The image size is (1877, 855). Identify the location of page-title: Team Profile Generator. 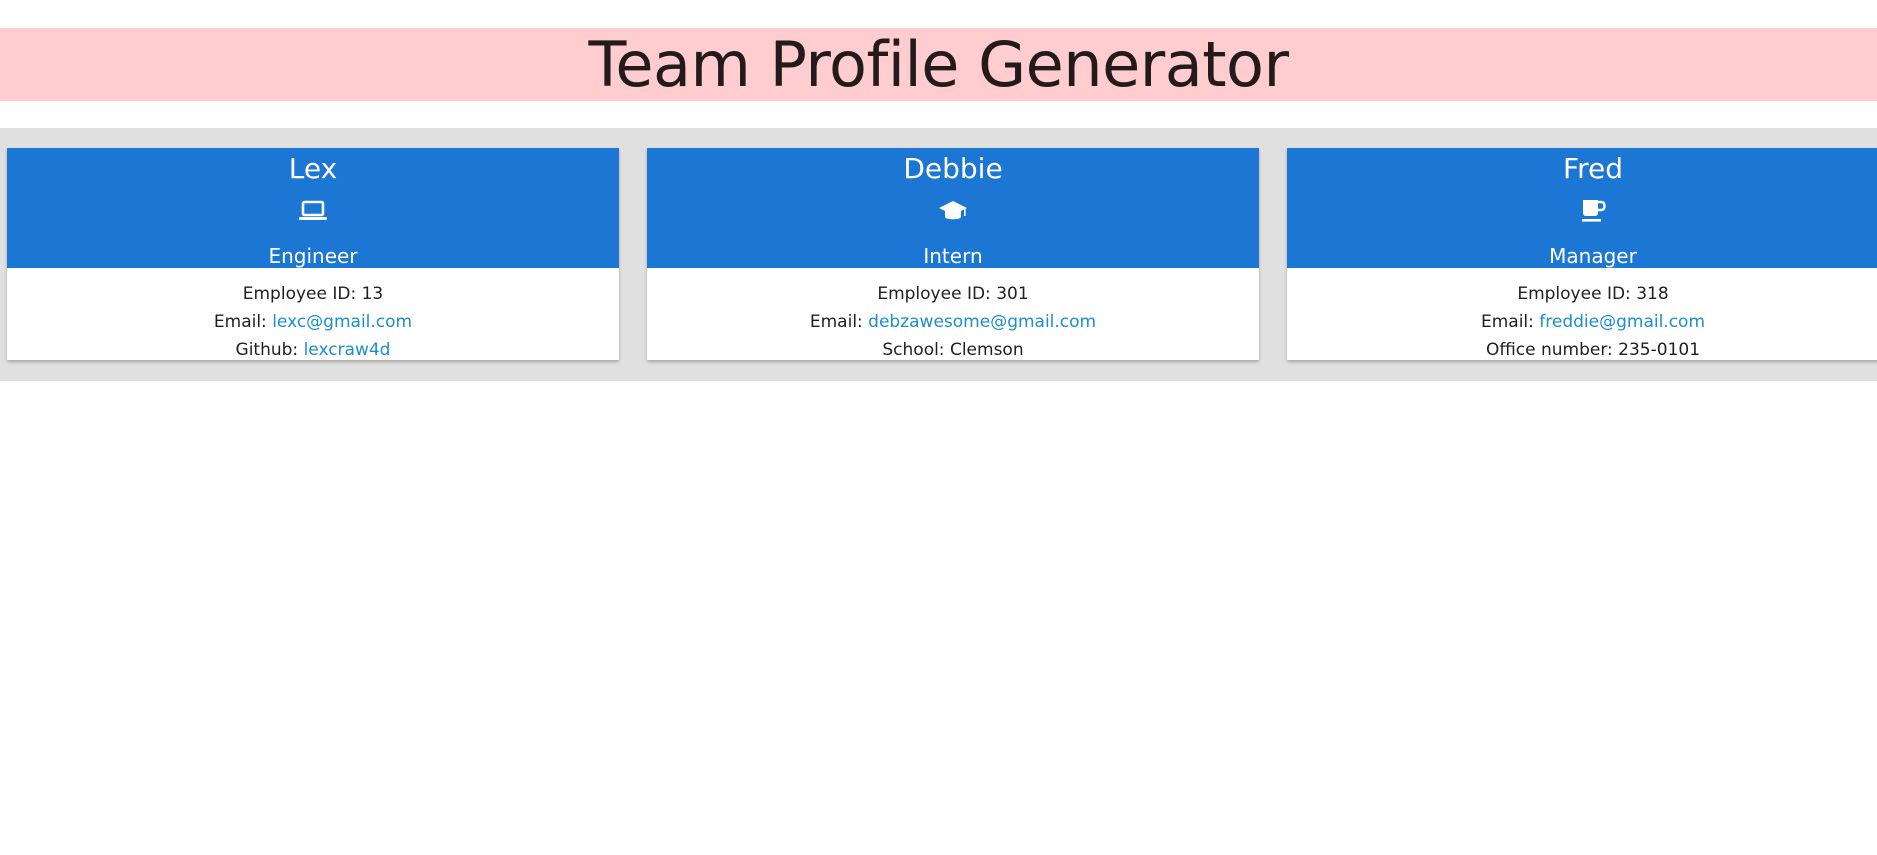
(938, 64).